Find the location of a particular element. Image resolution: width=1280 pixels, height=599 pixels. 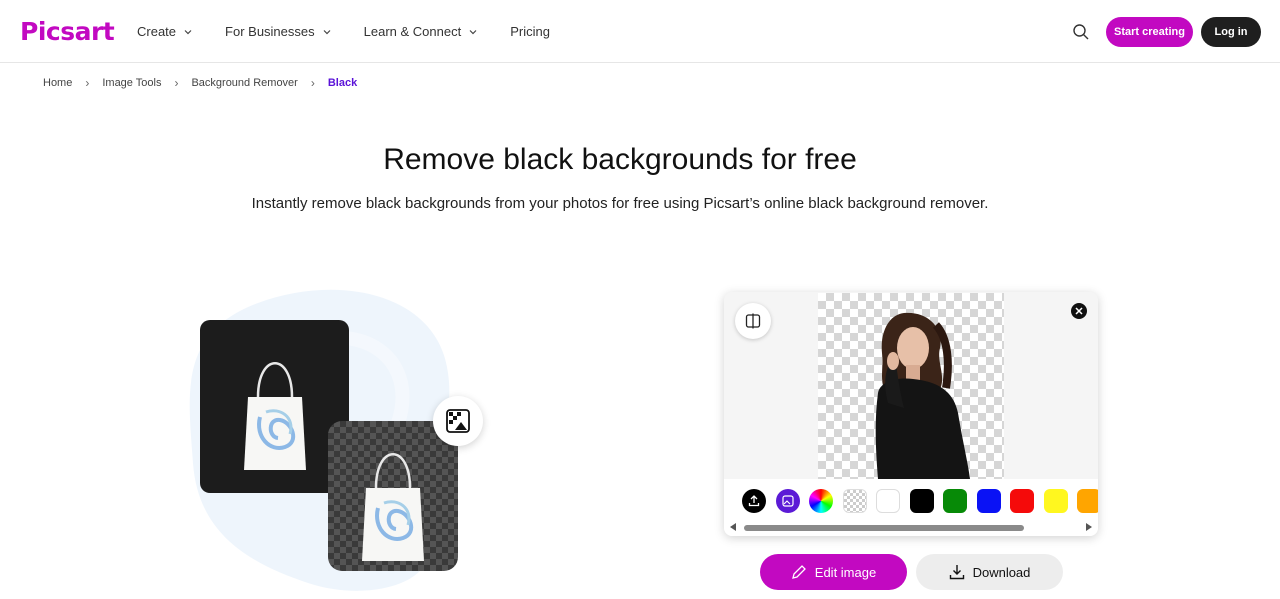

woman-portrait-image is located at coordinates (922, 395).